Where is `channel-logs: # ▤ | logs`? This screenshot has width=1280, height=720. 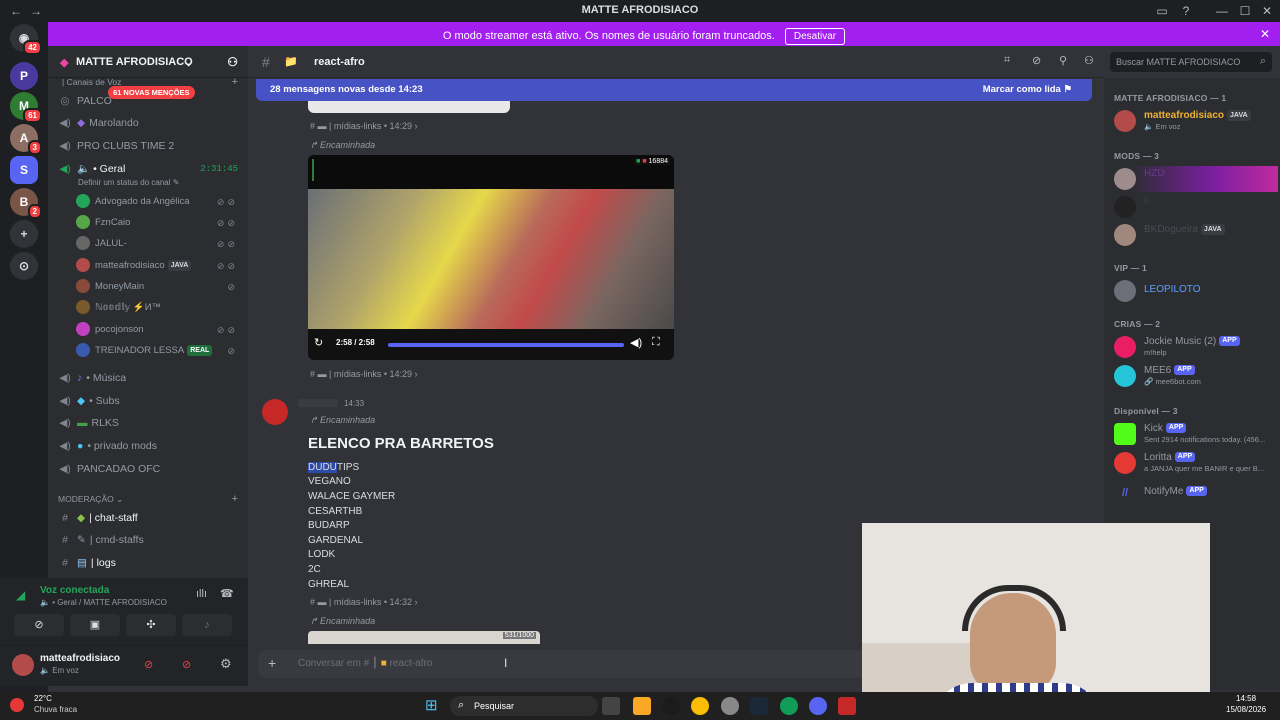
channel-logs: # ▤ | logs is located at coordinates (149, 563).